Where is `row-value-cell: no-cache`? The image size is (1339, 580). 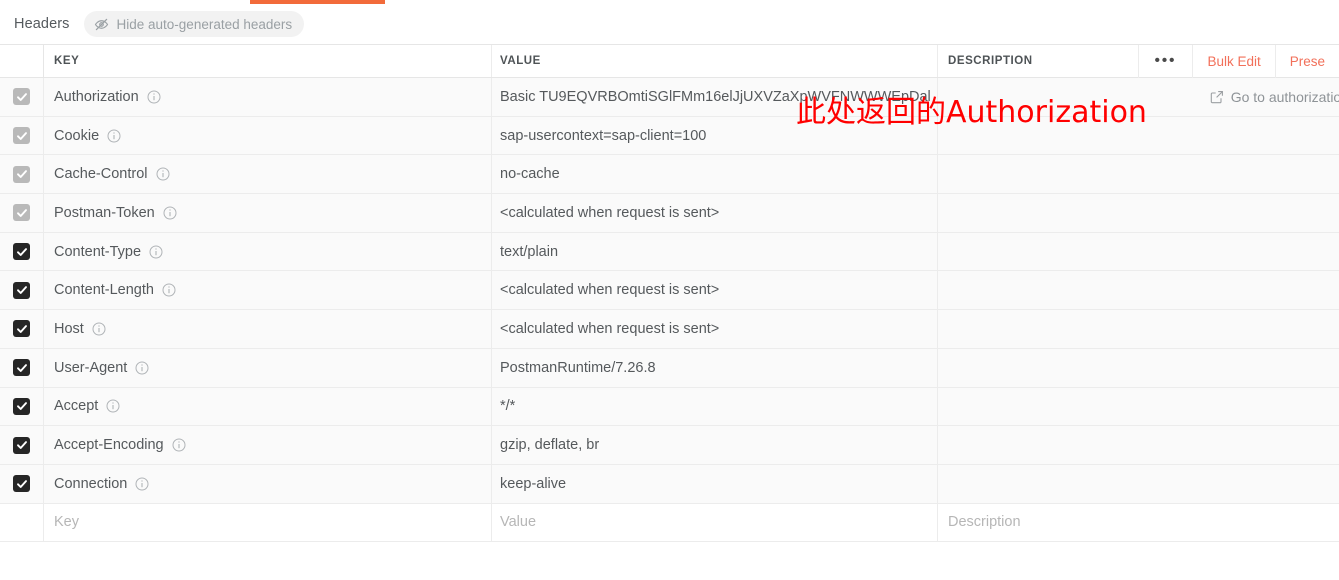
row-value-cell: no-cache is located at coordinates (715, 174).